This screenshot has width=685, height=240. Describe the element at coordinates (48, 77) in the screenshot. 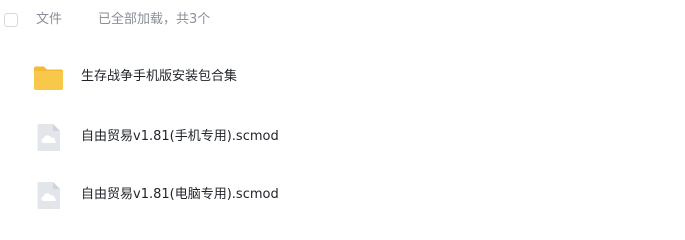

I see `folder-icon` at that location.